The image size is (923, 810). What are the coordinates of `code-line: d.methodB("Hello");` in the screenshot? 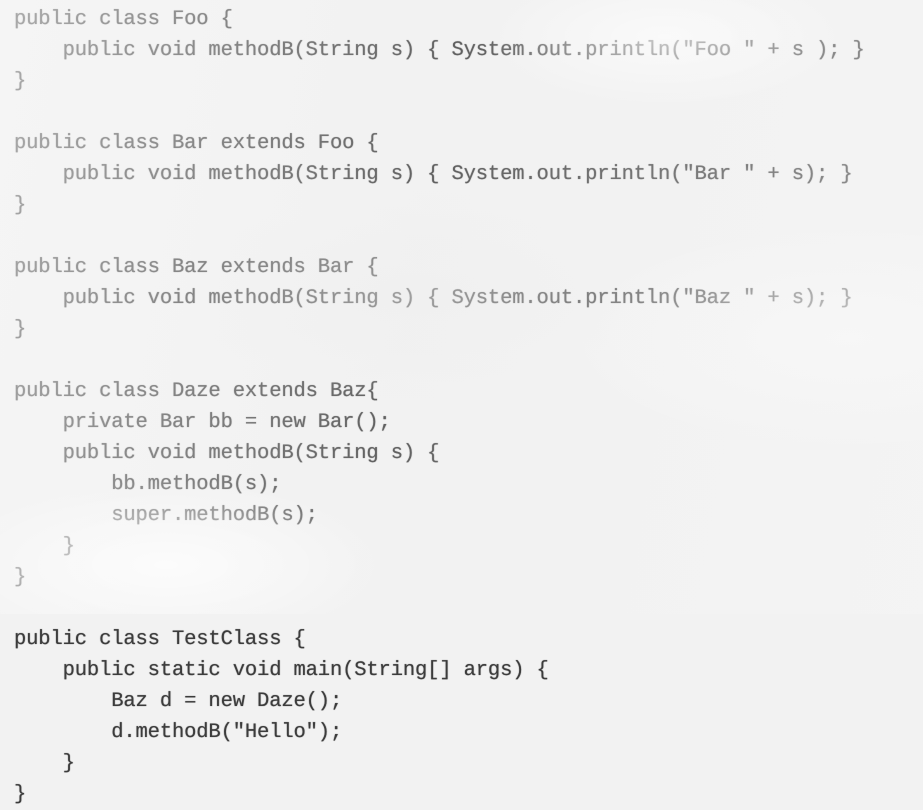 It's located at (178, 732).